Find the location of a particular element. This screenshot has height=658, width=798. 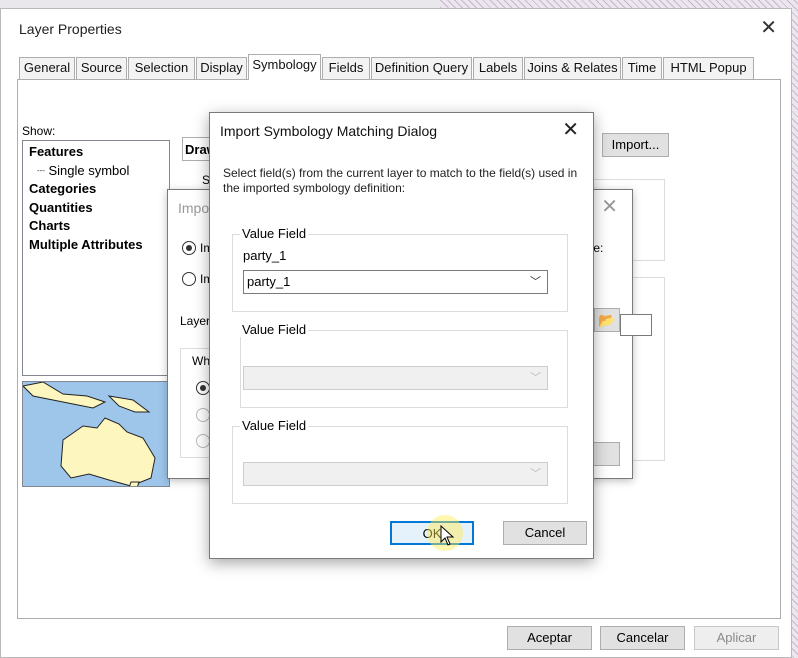

value-field-label-3: Value Field is located at coordinates (274, 425).